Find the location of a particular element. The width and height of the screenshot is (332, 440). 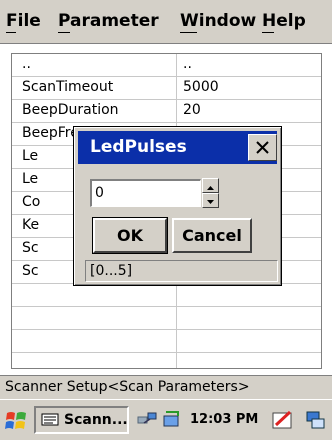

menu-window: Window is located at coordinates (218, 21).